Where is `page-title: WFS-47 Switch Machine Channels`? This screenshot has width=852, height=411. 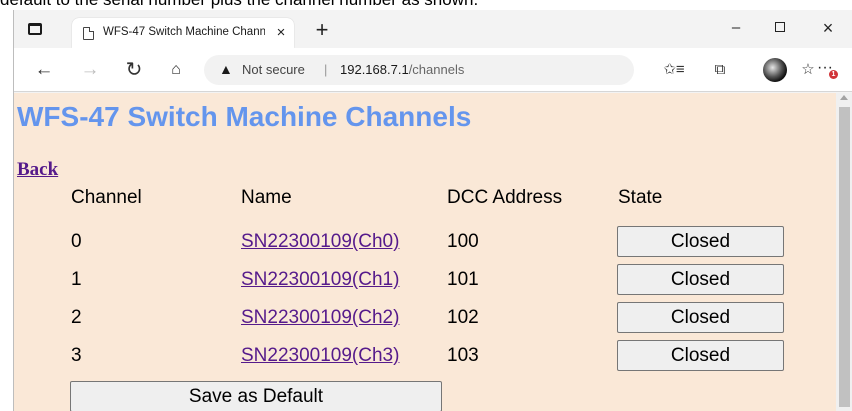
page-title: WFS-47 Switch Machine Channels is located at coordinates (244, 116).